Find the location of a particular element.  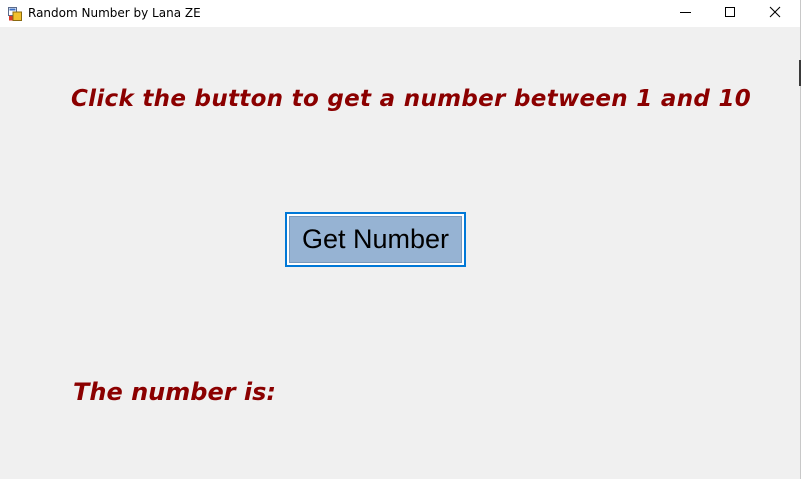

minimize-icon is located at coordinates (685, 12).